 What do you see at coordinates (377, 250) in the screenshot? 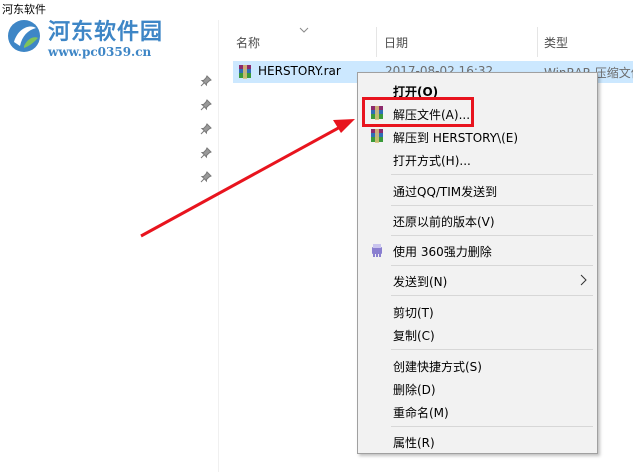
I see `360-shred-icon` at bounding box center [377, 250].